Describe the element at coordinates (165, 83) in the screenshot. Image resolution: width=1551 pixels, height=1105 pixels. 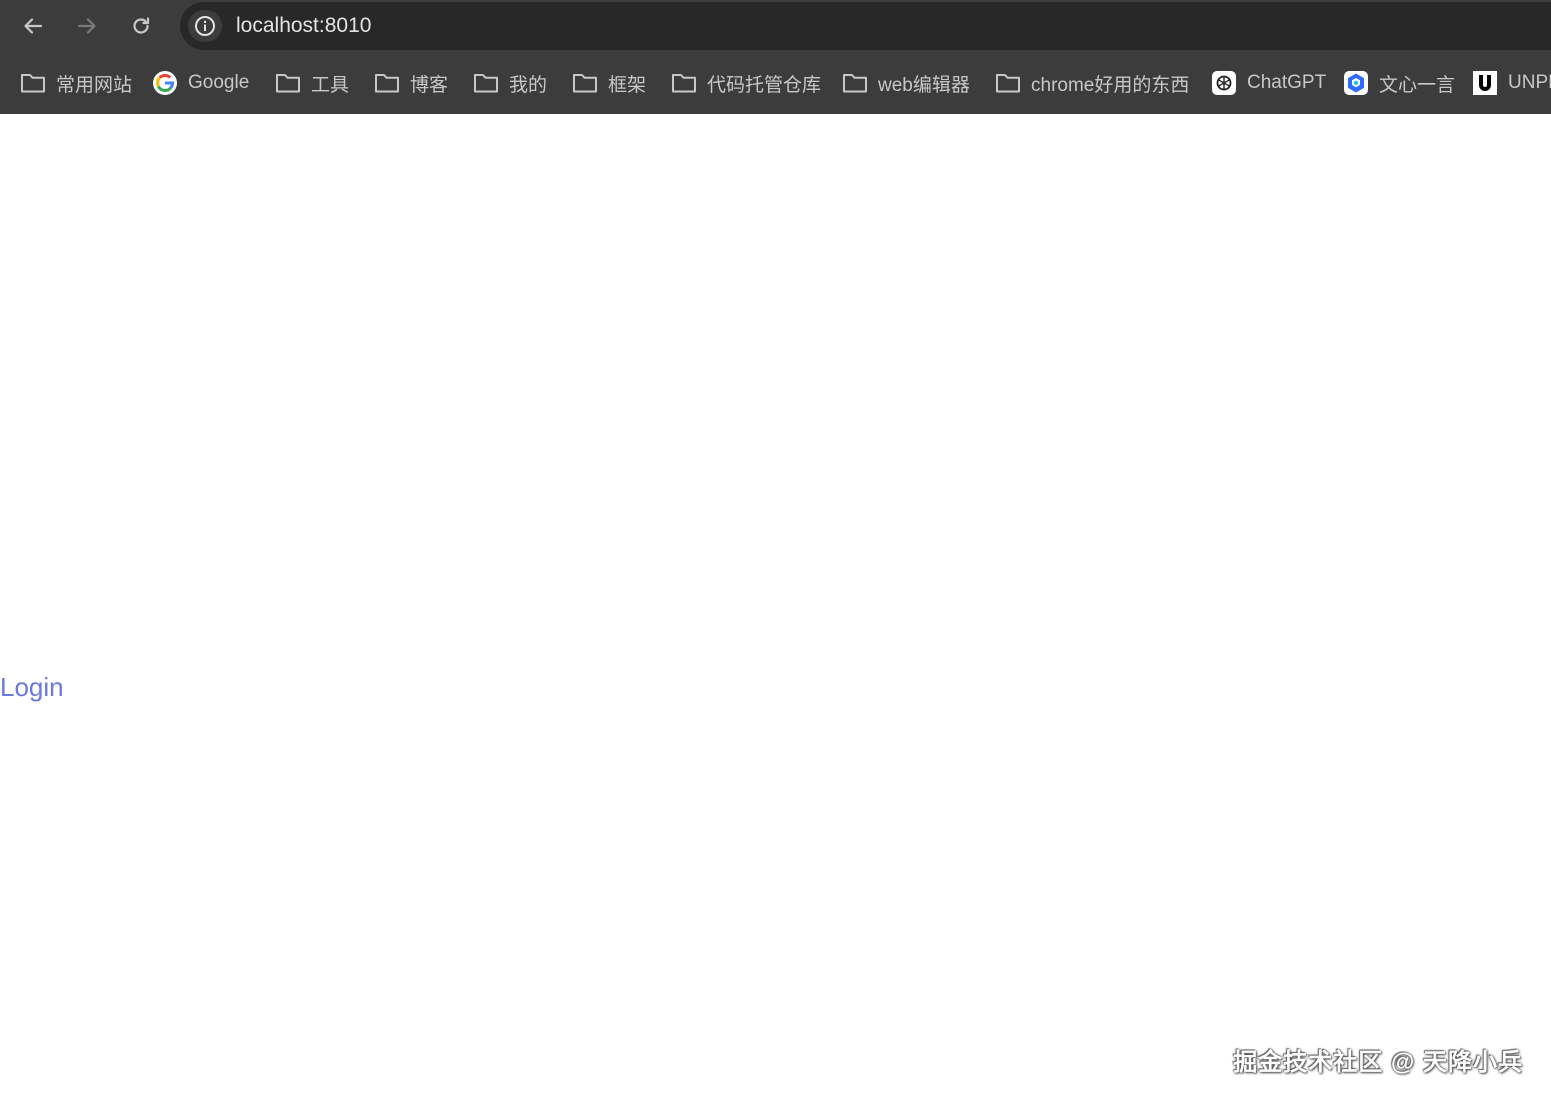
I see `google-icon` at that location.